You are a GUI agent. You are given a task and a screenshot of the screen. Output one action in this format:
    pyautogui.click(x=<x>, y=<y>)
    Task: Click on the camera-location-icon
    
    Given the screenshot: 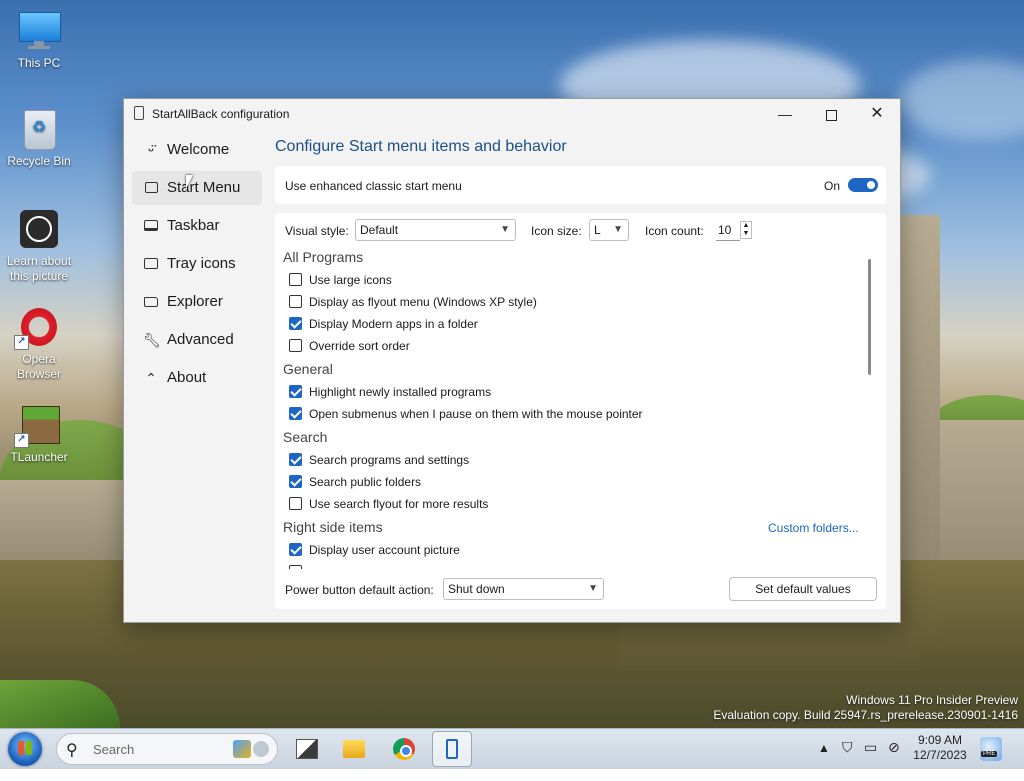 What is the action you would take?
    pyautogui.click(x=39, y=229)
    